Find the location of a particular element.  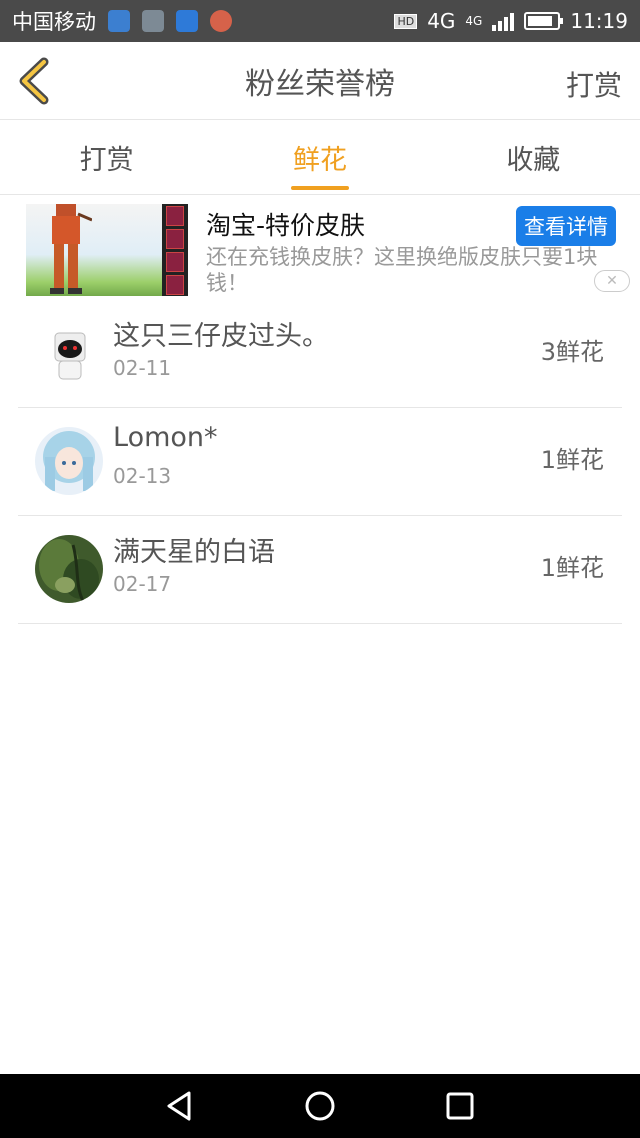

fan-name: Lomon* is located at coordinates (165, 437).